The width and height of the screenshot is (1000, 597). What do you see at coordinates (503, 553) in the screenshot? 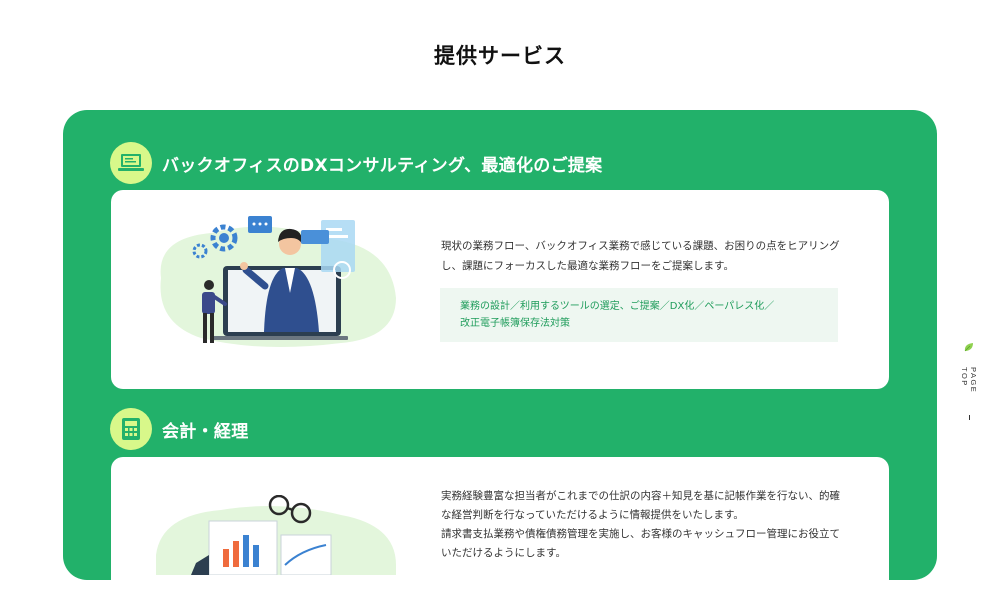
I see `description-line: いただけるようにします。` at bounding box center [503, 553].